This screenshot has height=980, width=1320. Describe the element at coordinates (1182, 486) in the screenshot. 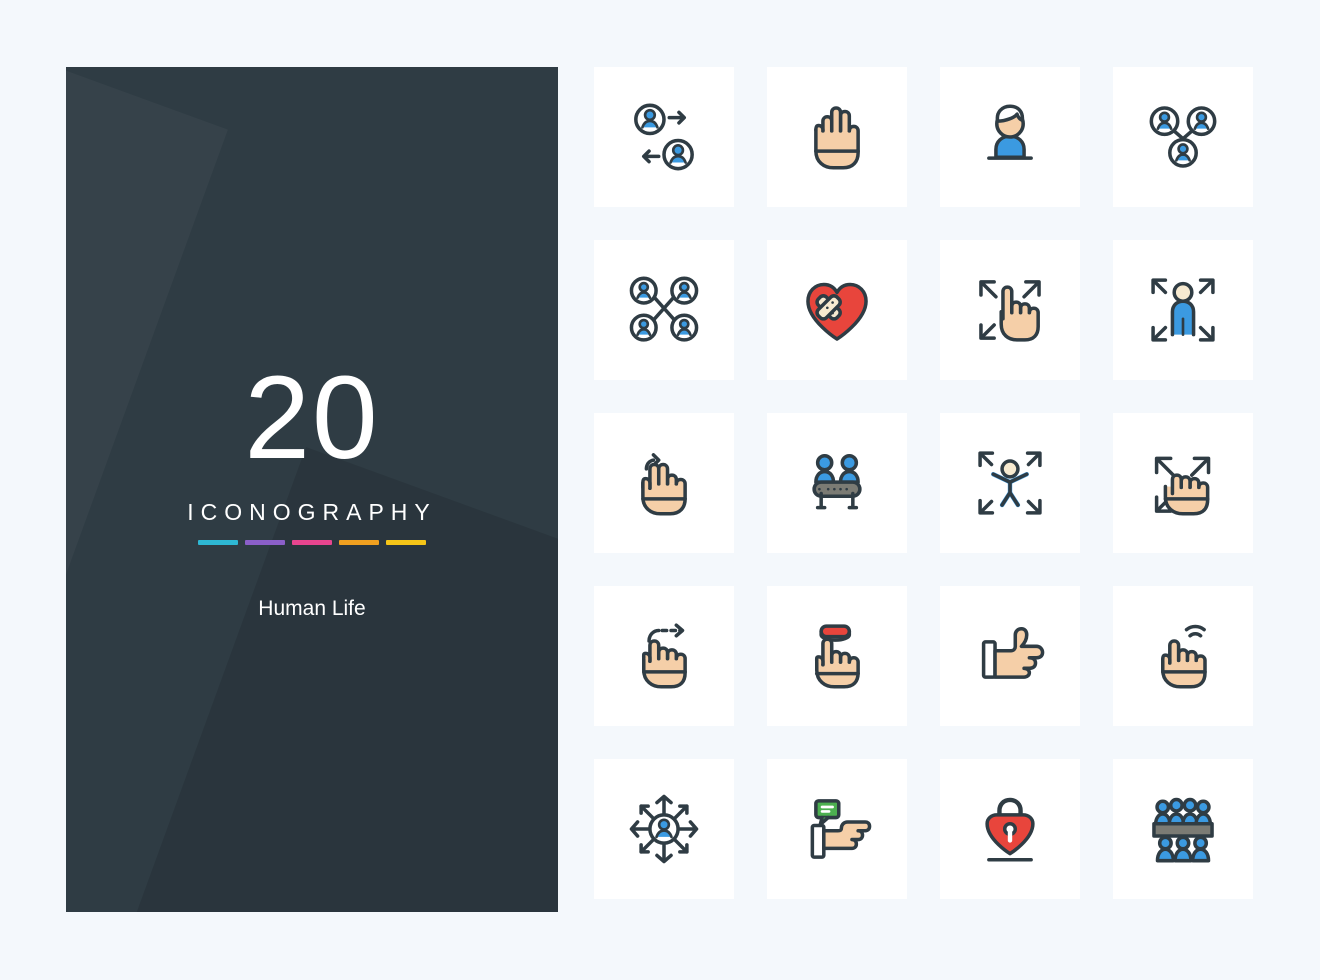

I see `hand-pinch-expand-icon` at that location.